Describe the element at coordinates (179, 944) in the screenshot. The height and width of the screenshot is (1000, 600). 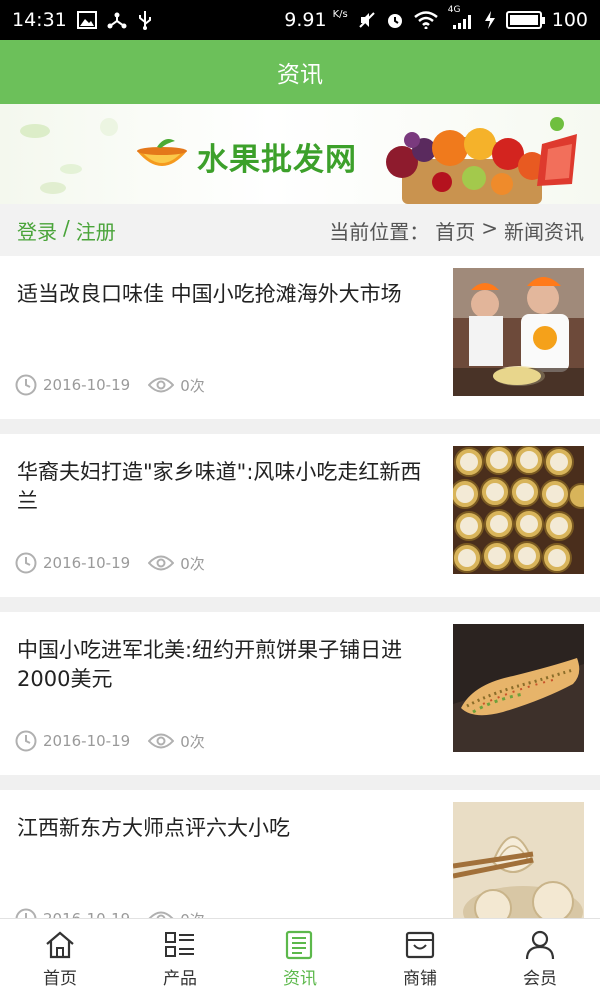
I see `grid-list-icon` at that location.